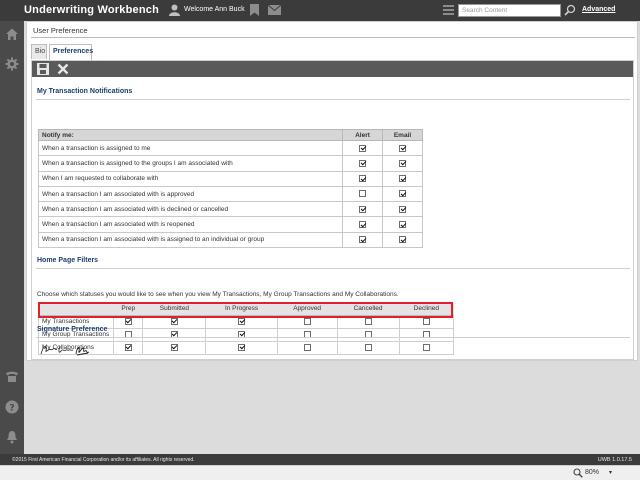 The image size is (640, 480). I want to click on toolbar, so click(332, 69).